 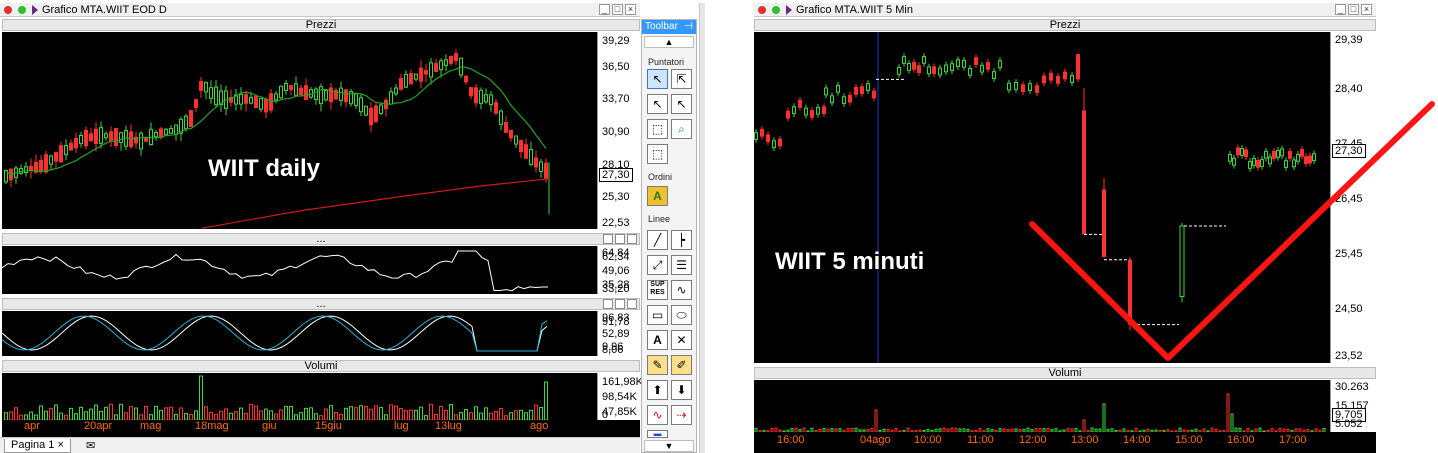 What do you see at coordinates (1065, 10) in the screenshot?
I see `right-window-titlebar: Grafico MTA.WIIT 5 Min _ □ ×` at bounding box center [1065, 10].